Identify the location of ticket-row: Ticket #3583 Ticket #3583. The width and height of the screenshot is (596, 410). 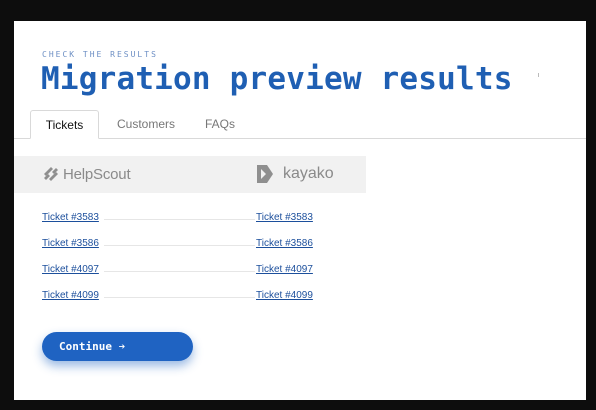
(179, 219).